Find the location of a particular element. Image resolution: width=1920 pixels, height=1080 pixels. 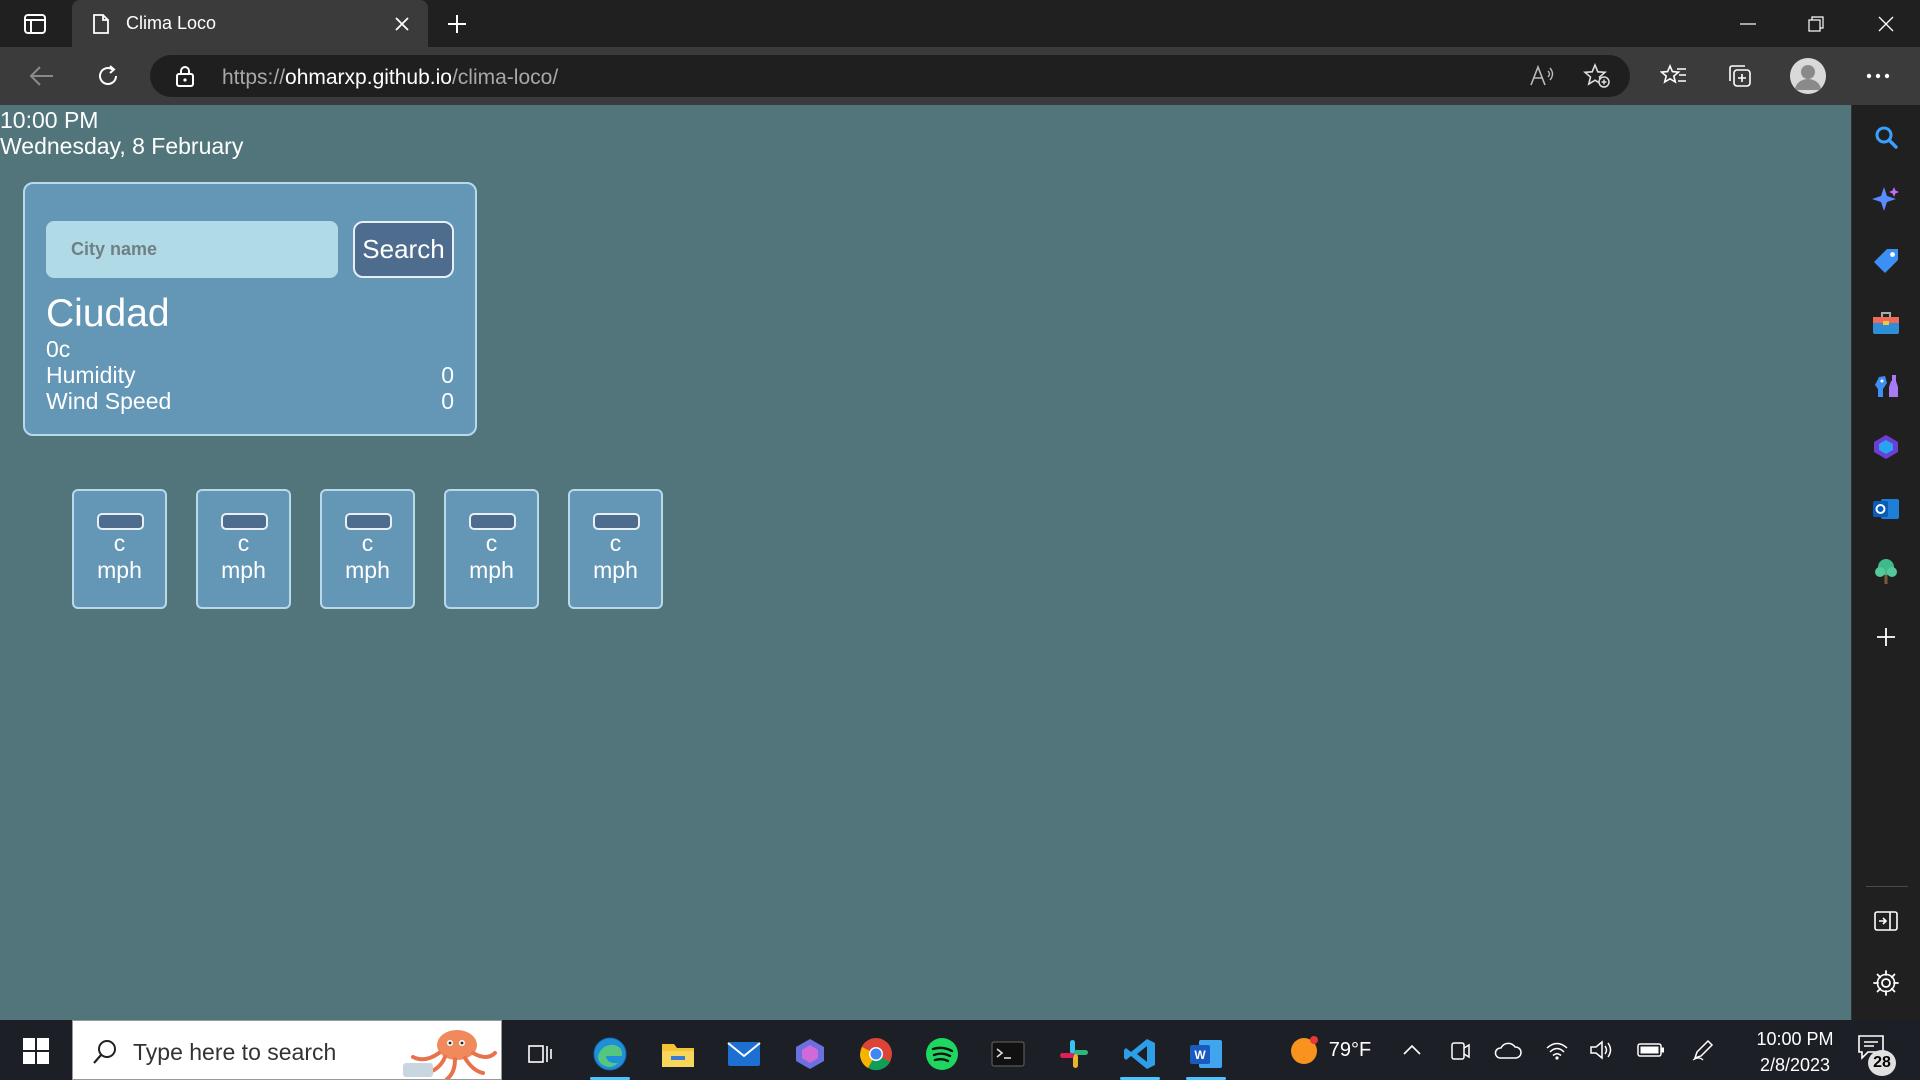

browser-titlebar: Clima Loco is located at coordinates (960, 23).